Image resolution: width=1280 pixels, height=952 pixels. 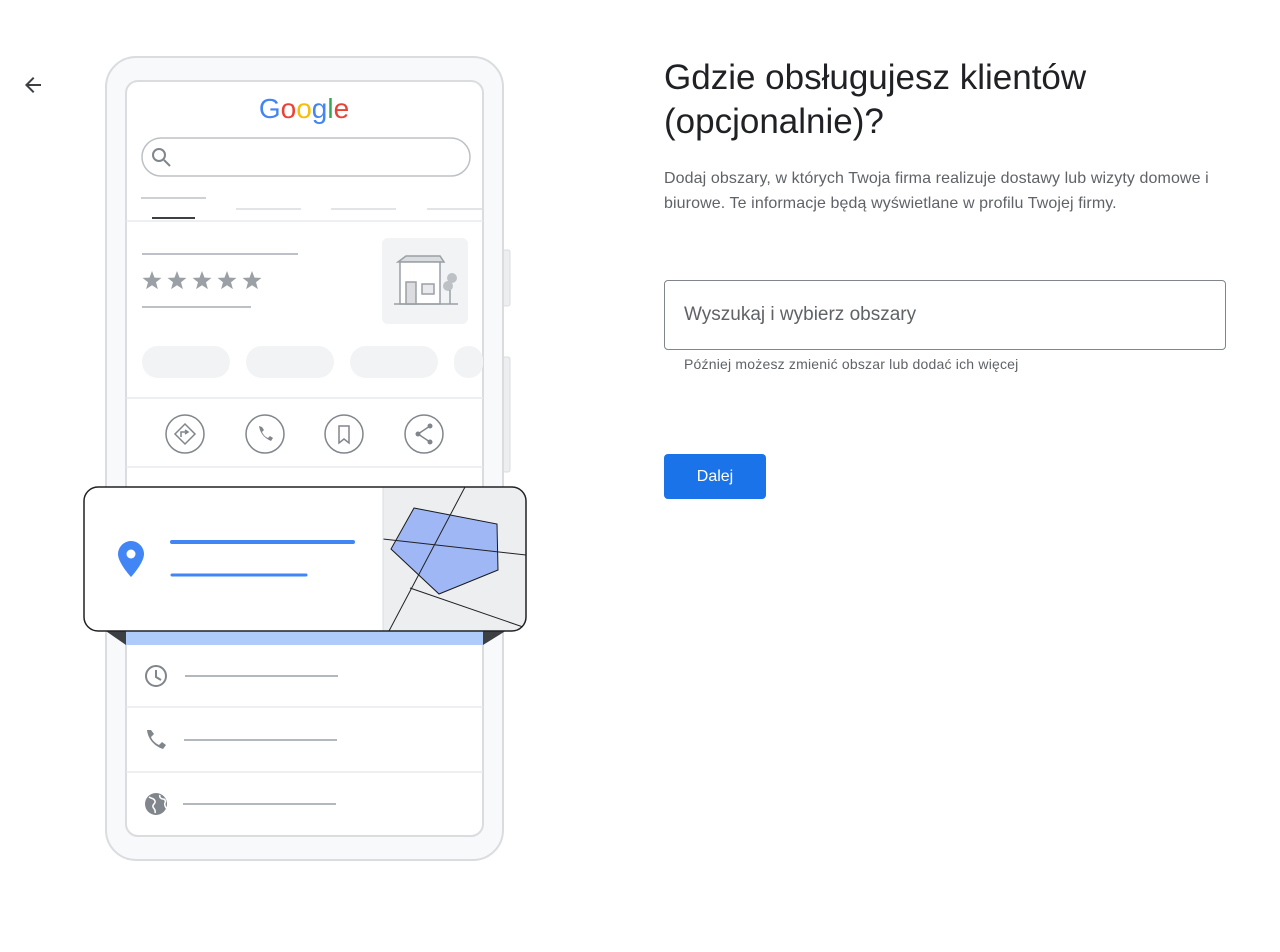 What do you see at coordinates (185, 434) in the screenshot?
I see `directions-icon` at bounding box center [185, 434].